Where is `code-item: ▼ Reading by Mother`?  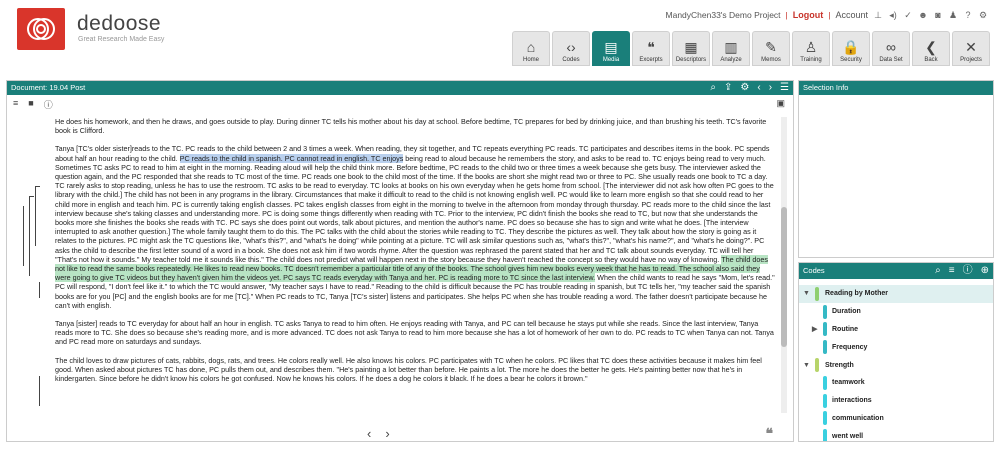
code-item: ▼ Reading by Mother is located at coordinates (896, 294).